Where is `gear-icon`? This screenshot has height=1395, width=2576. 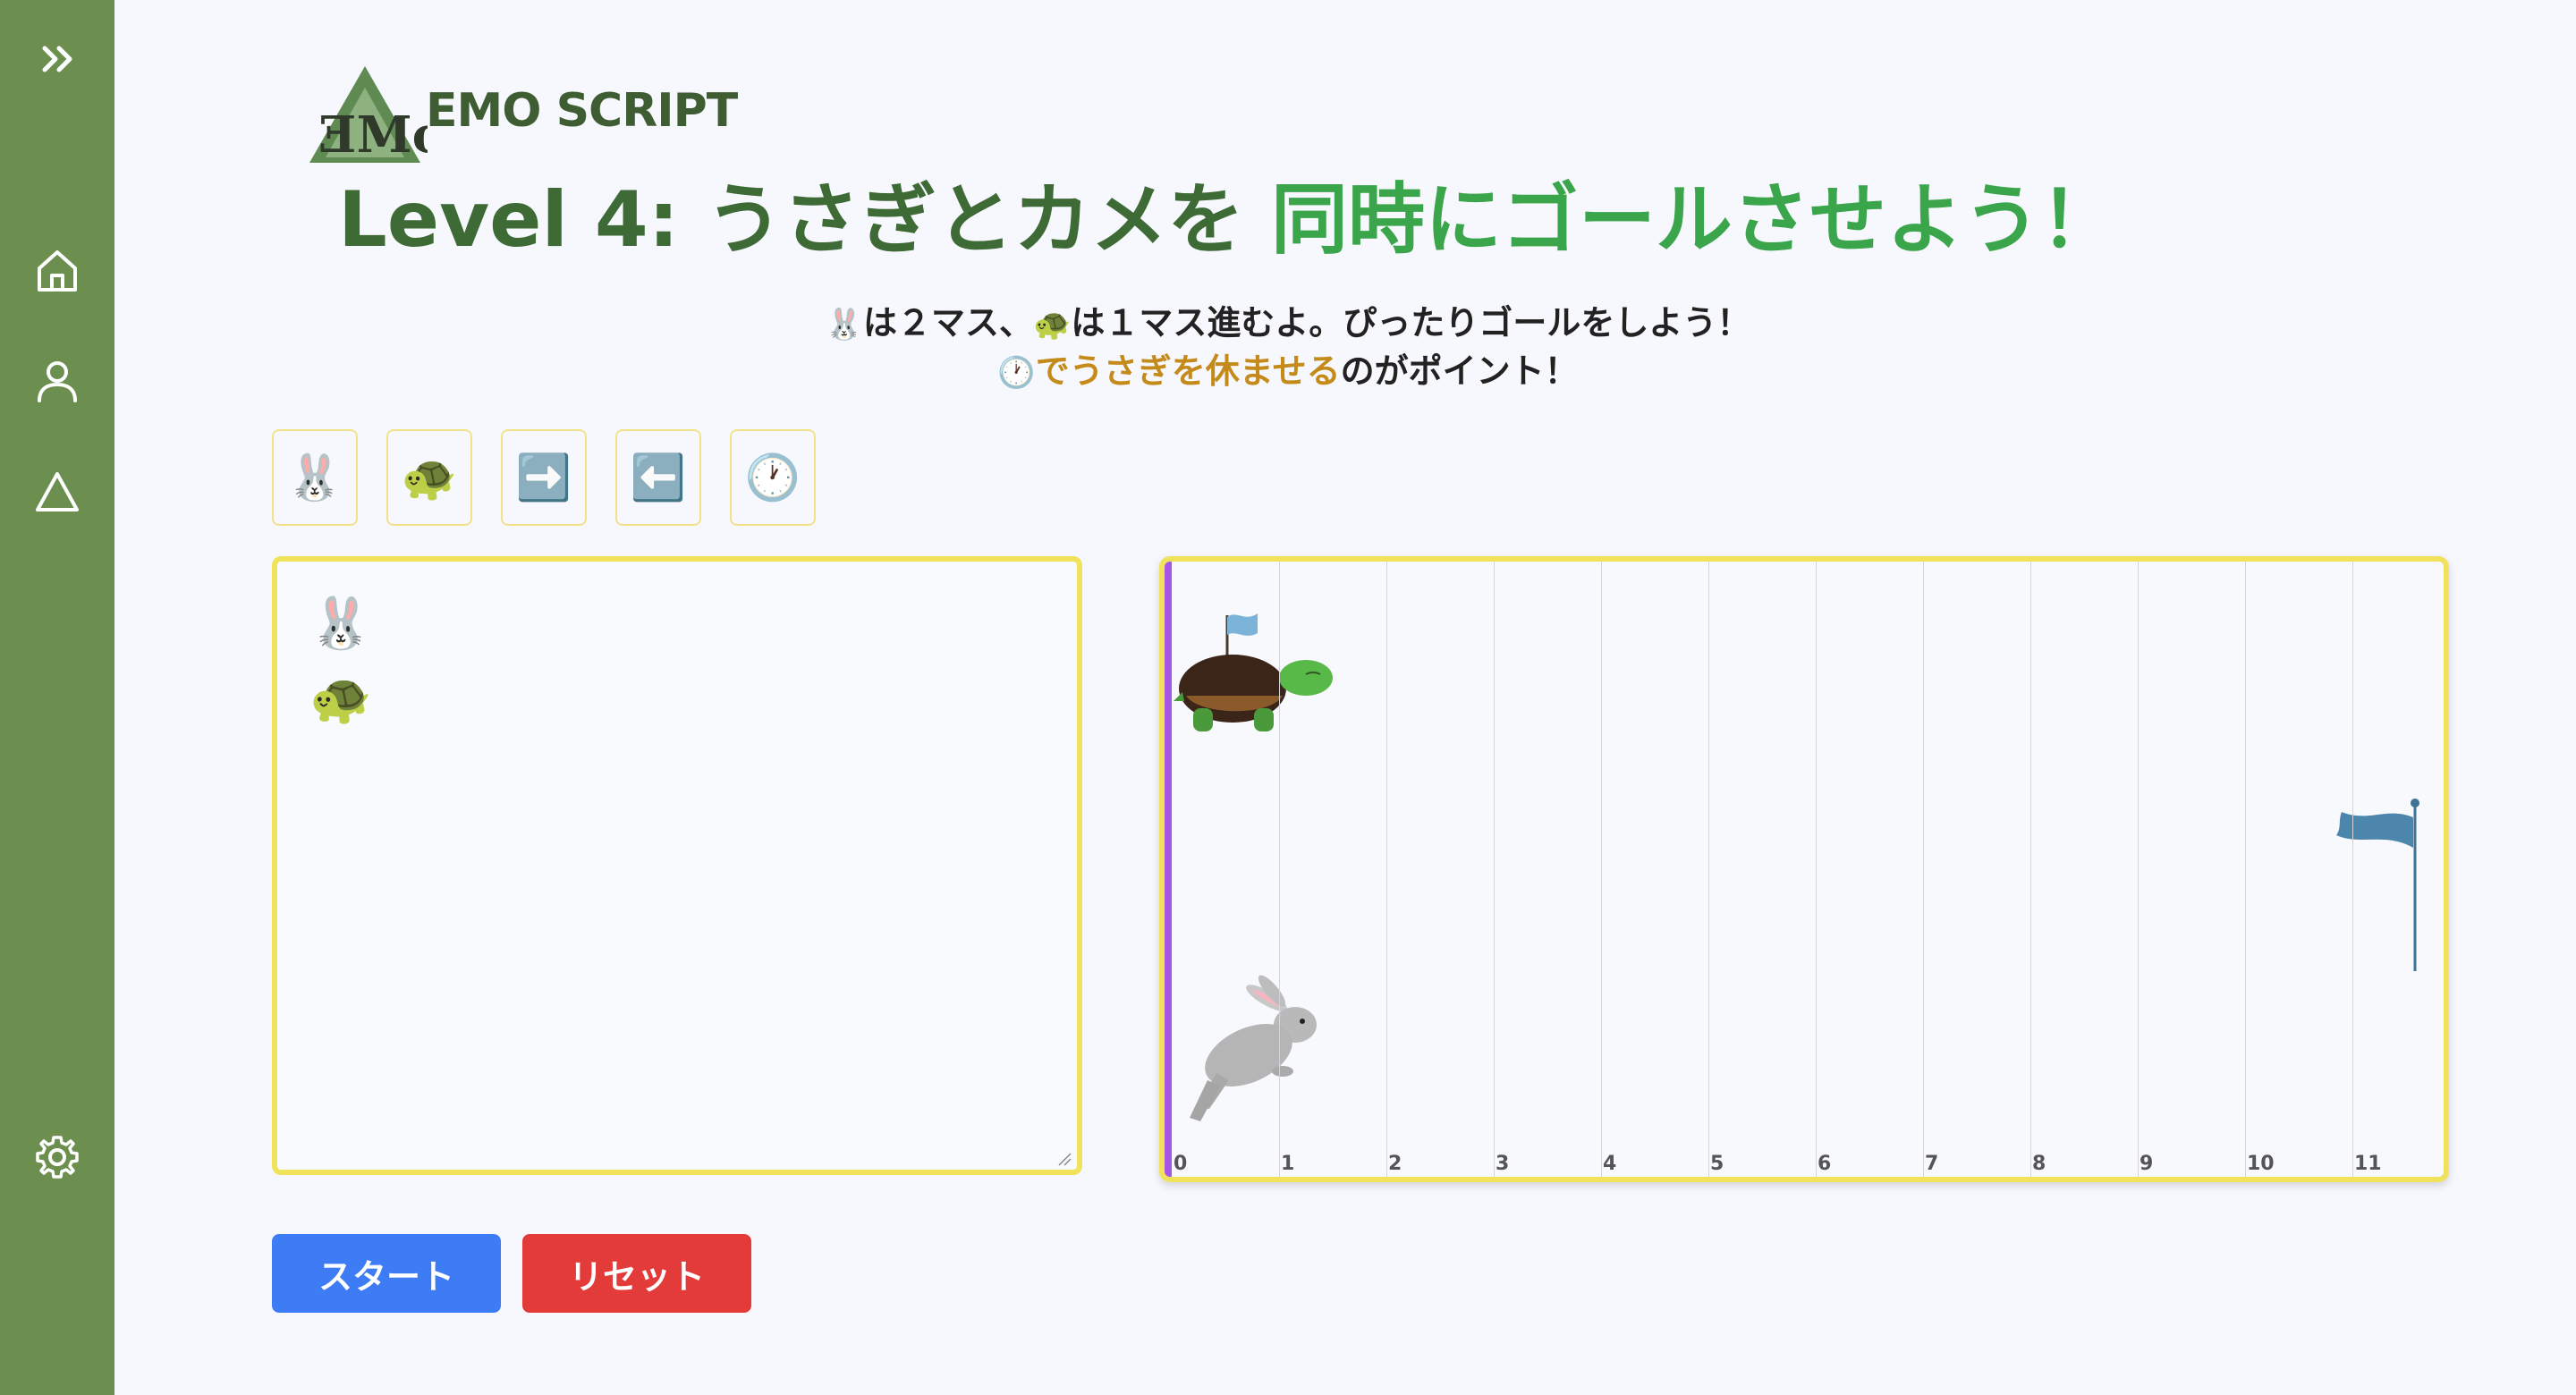 gear-icon is located at coordinates (57, 1157).